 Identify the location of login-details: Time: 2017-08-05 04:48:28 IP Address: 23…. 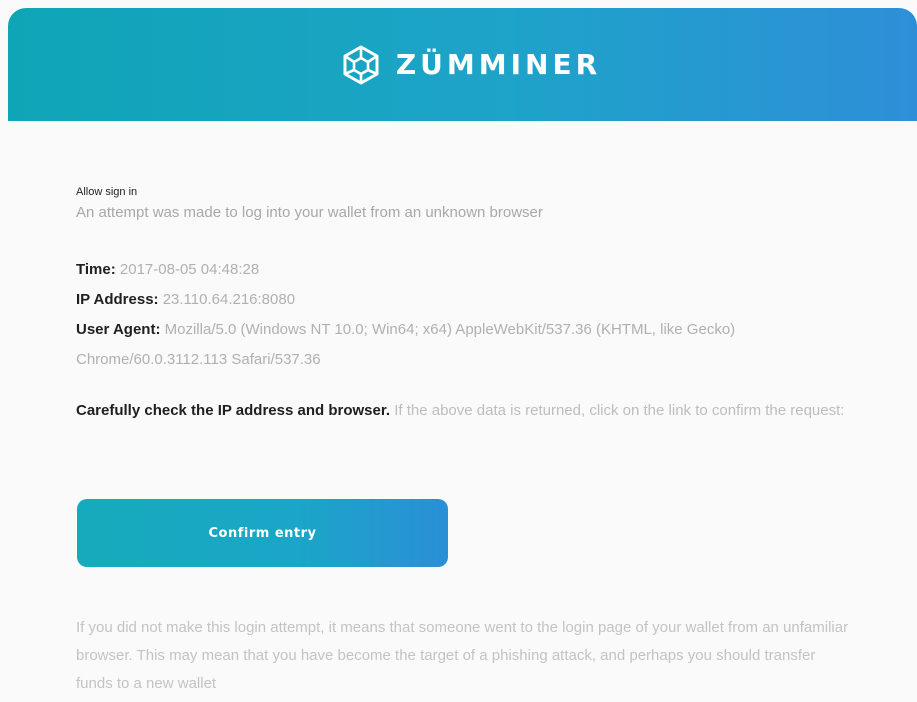
(466, 315).